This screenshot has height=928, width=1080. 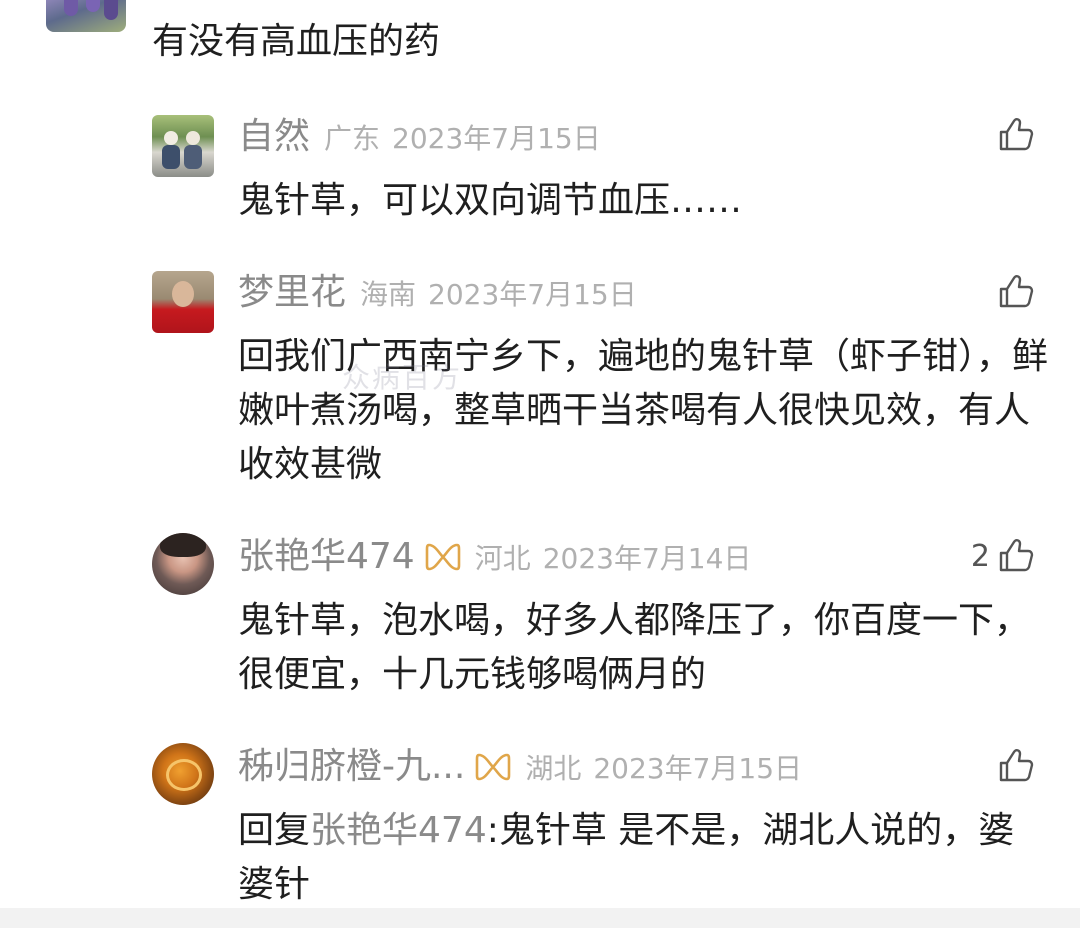 I want to click on location: 湖北, so click(x=553, y=768).